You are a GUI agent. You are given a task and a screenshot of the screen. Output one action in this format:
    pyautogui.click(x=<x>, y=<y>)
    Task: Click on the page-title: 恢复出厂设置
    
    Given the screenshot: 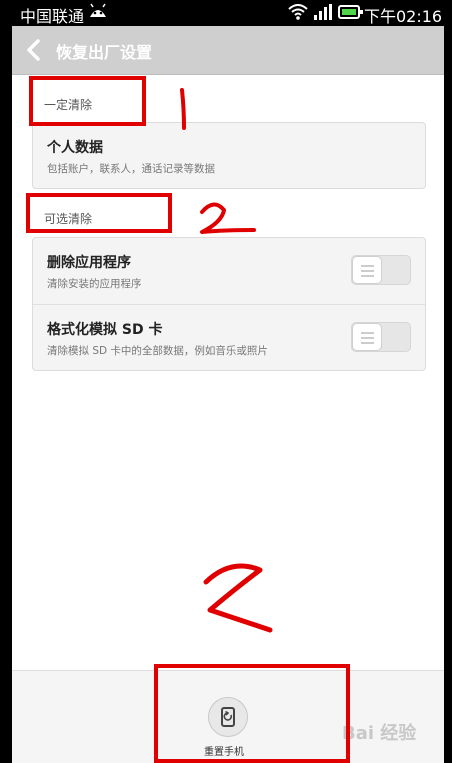 What is the action you would take?
    pyautogui.click(x=104, y=52)
    